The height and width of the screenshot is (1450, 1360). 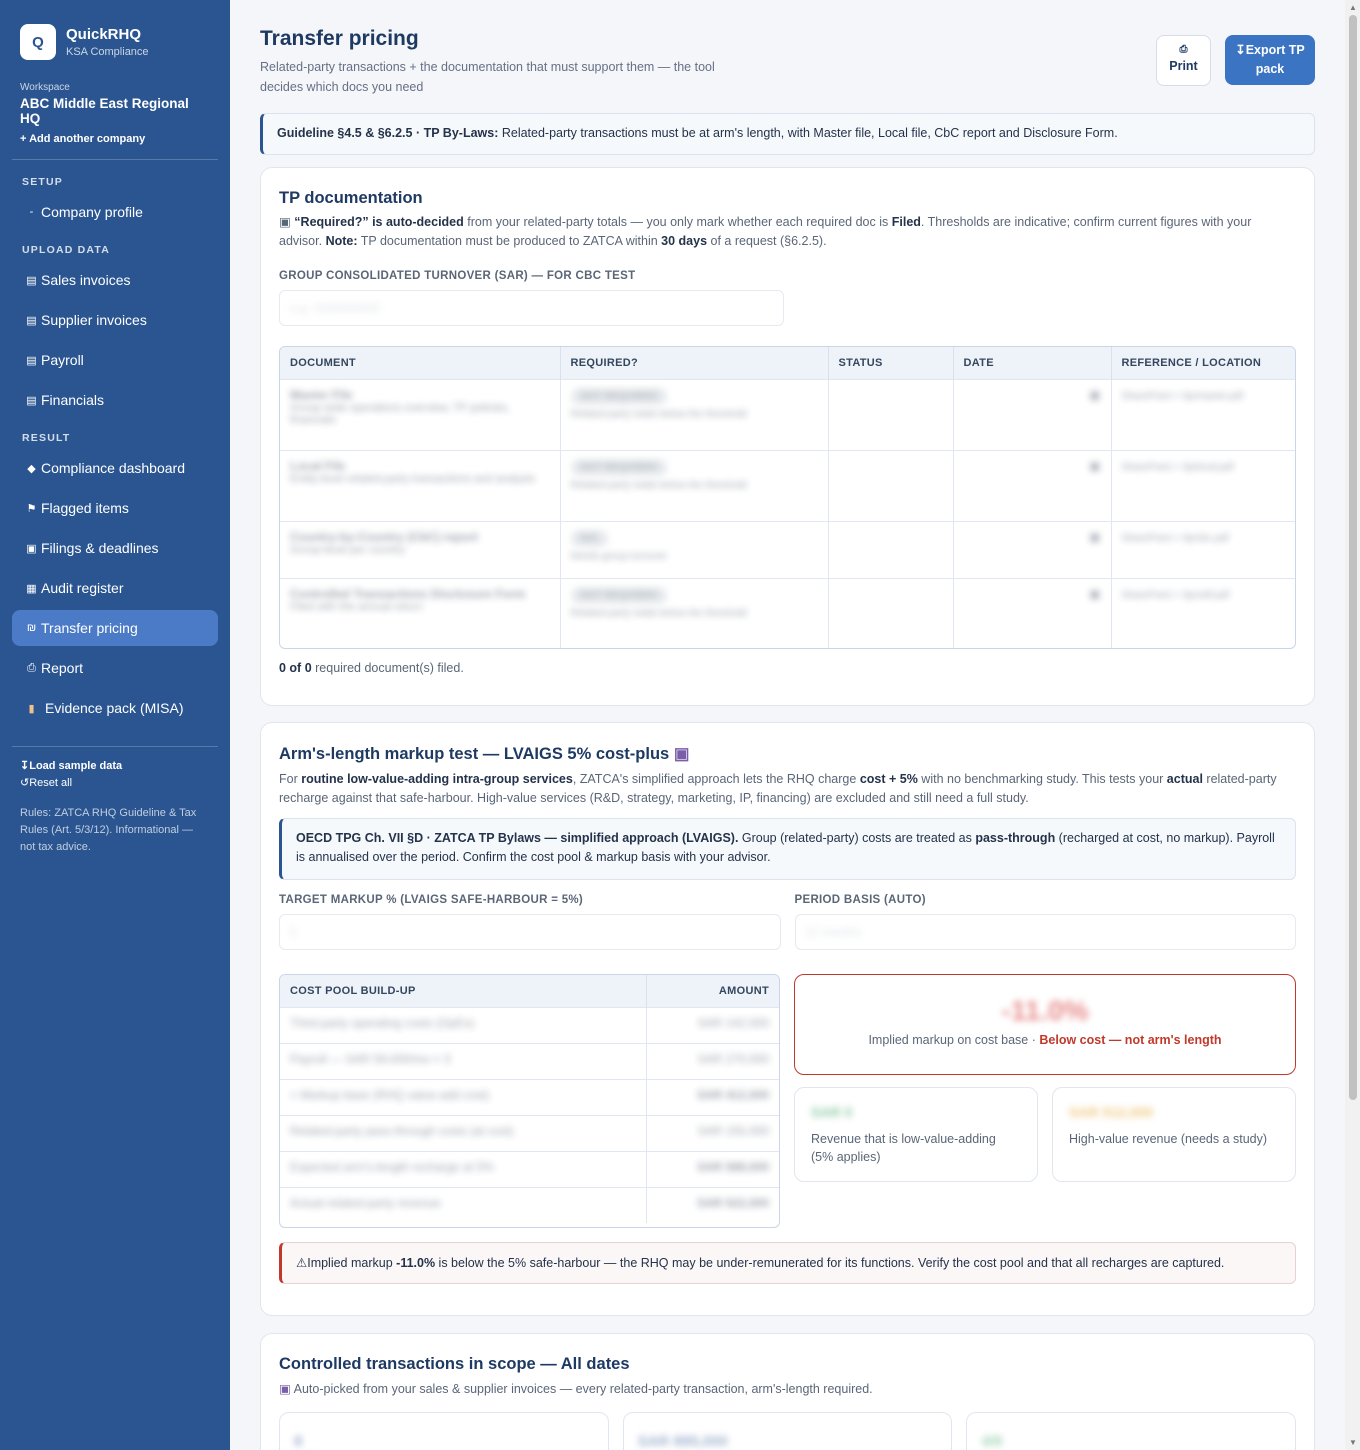 I want to click on reference-value: SharePoint > /tp/ctdf.pdf, so click(x=1175, y=595).